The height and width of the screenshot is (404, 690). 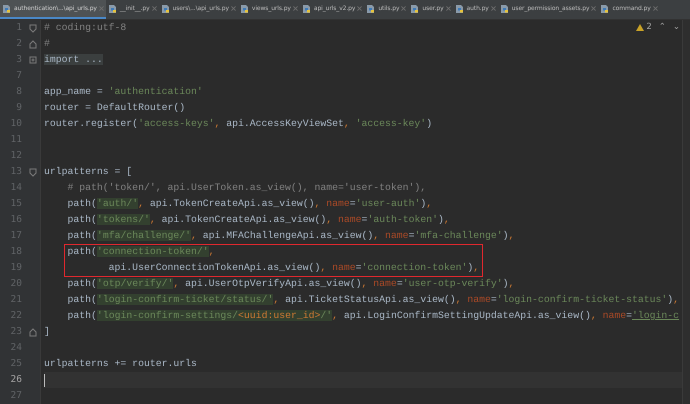 I want to click on code-comment: # path('token/', api.UserToken.as_view(), name='user-token'),, so click(x=246, y=188).